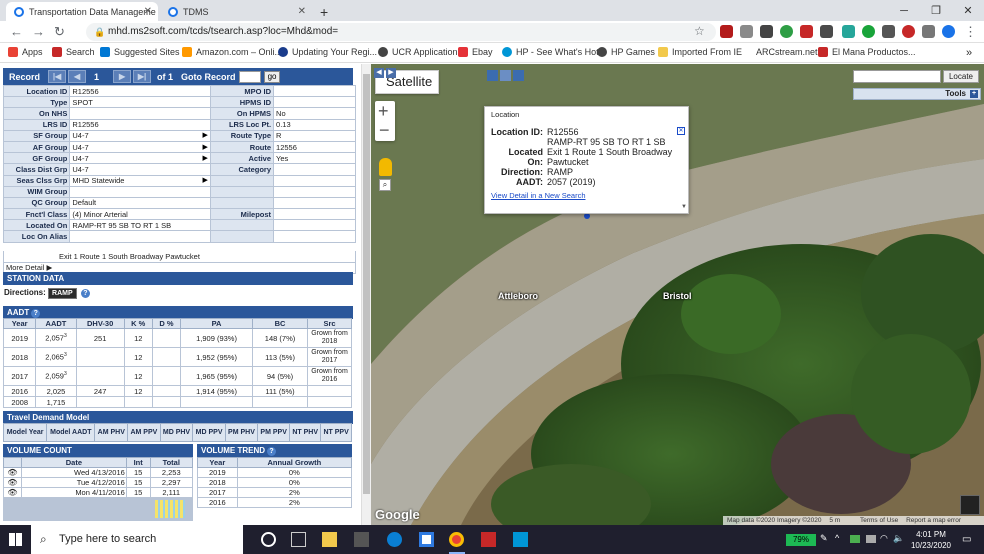 Image resolution: width=984 pixels, height=554 pixels. Describe the element at coordinates (824, 538) in the screenshot. I see `pen-icon: ✎` at that location.